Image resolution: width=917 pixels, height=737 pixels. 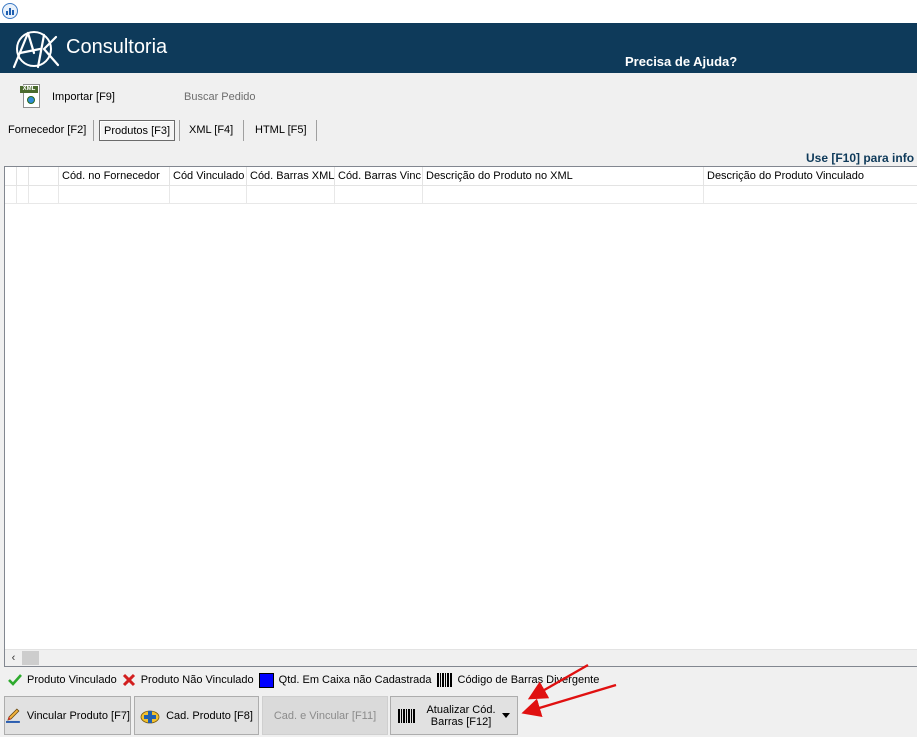 I want to click on legend-label: Qtd. Em Caixa não Cadastrada, so click(x=355, y=680).